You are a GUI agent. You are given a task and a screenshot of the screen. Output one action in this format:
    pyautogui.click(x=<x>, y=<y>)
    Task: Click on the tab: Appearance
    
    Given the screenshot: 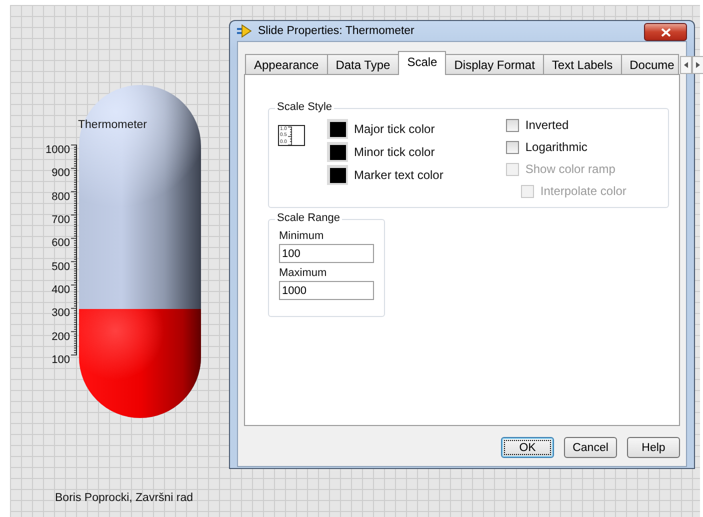 What is the action you would take?
    pyautogui.click(x=286, y=64)
    